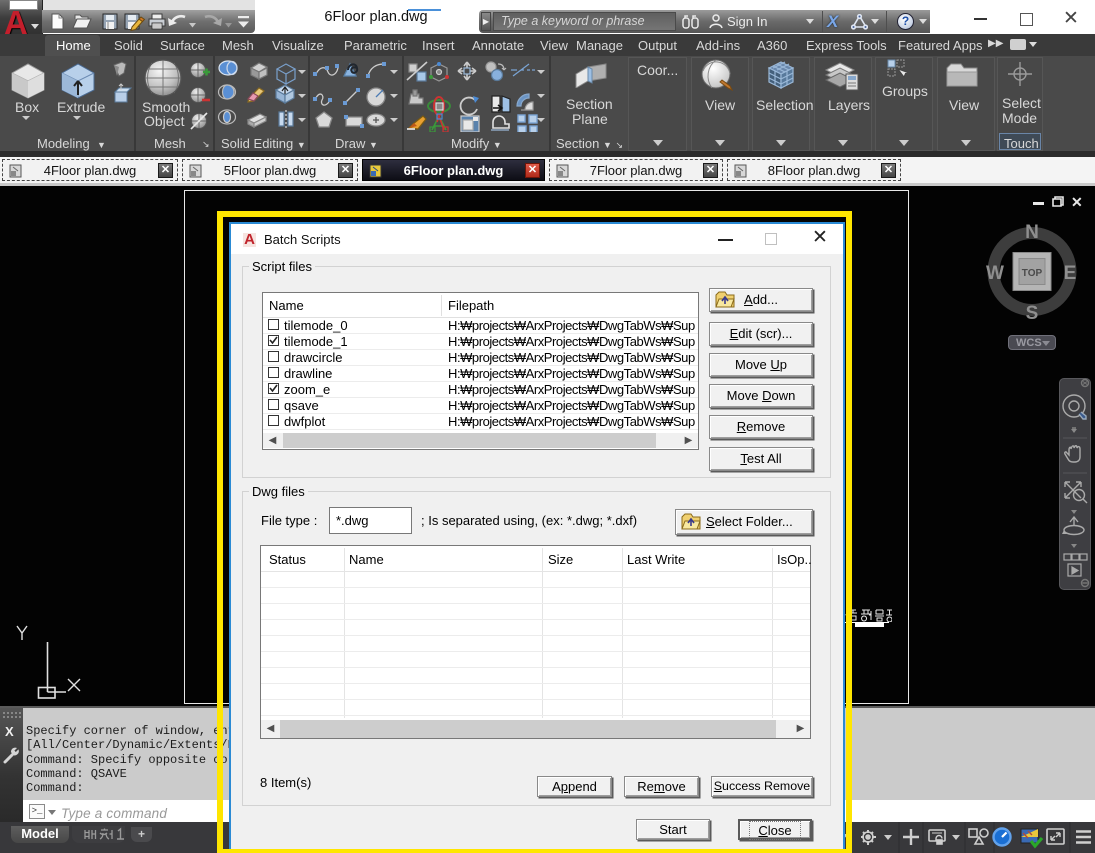 The height and width of the screenshot is (853, 1095). What do you see at coordinates (1070, 273) in the screenshot?
I see `svg-text: E` at bounding box center [1070, 273].